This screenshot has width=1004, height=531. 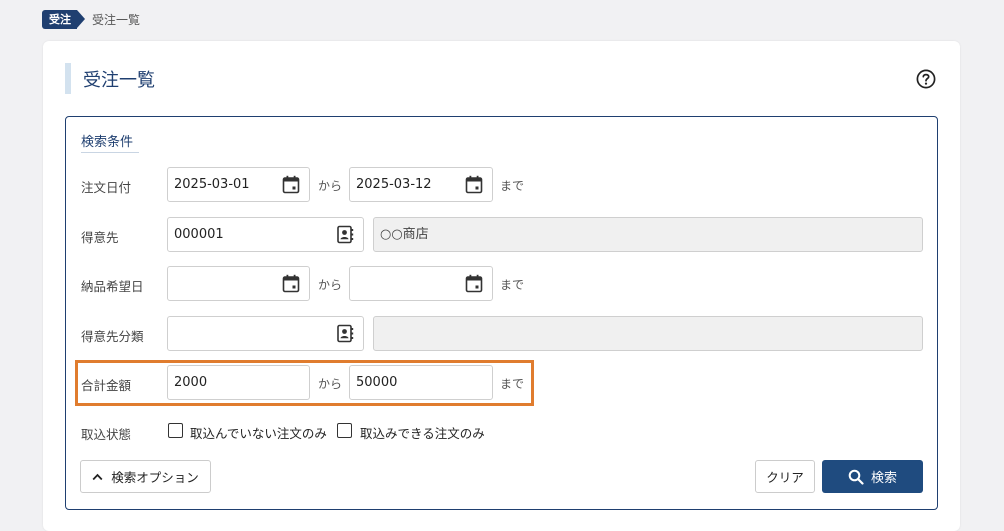 I want to click on legend-underline, so click(x=110, y=152).